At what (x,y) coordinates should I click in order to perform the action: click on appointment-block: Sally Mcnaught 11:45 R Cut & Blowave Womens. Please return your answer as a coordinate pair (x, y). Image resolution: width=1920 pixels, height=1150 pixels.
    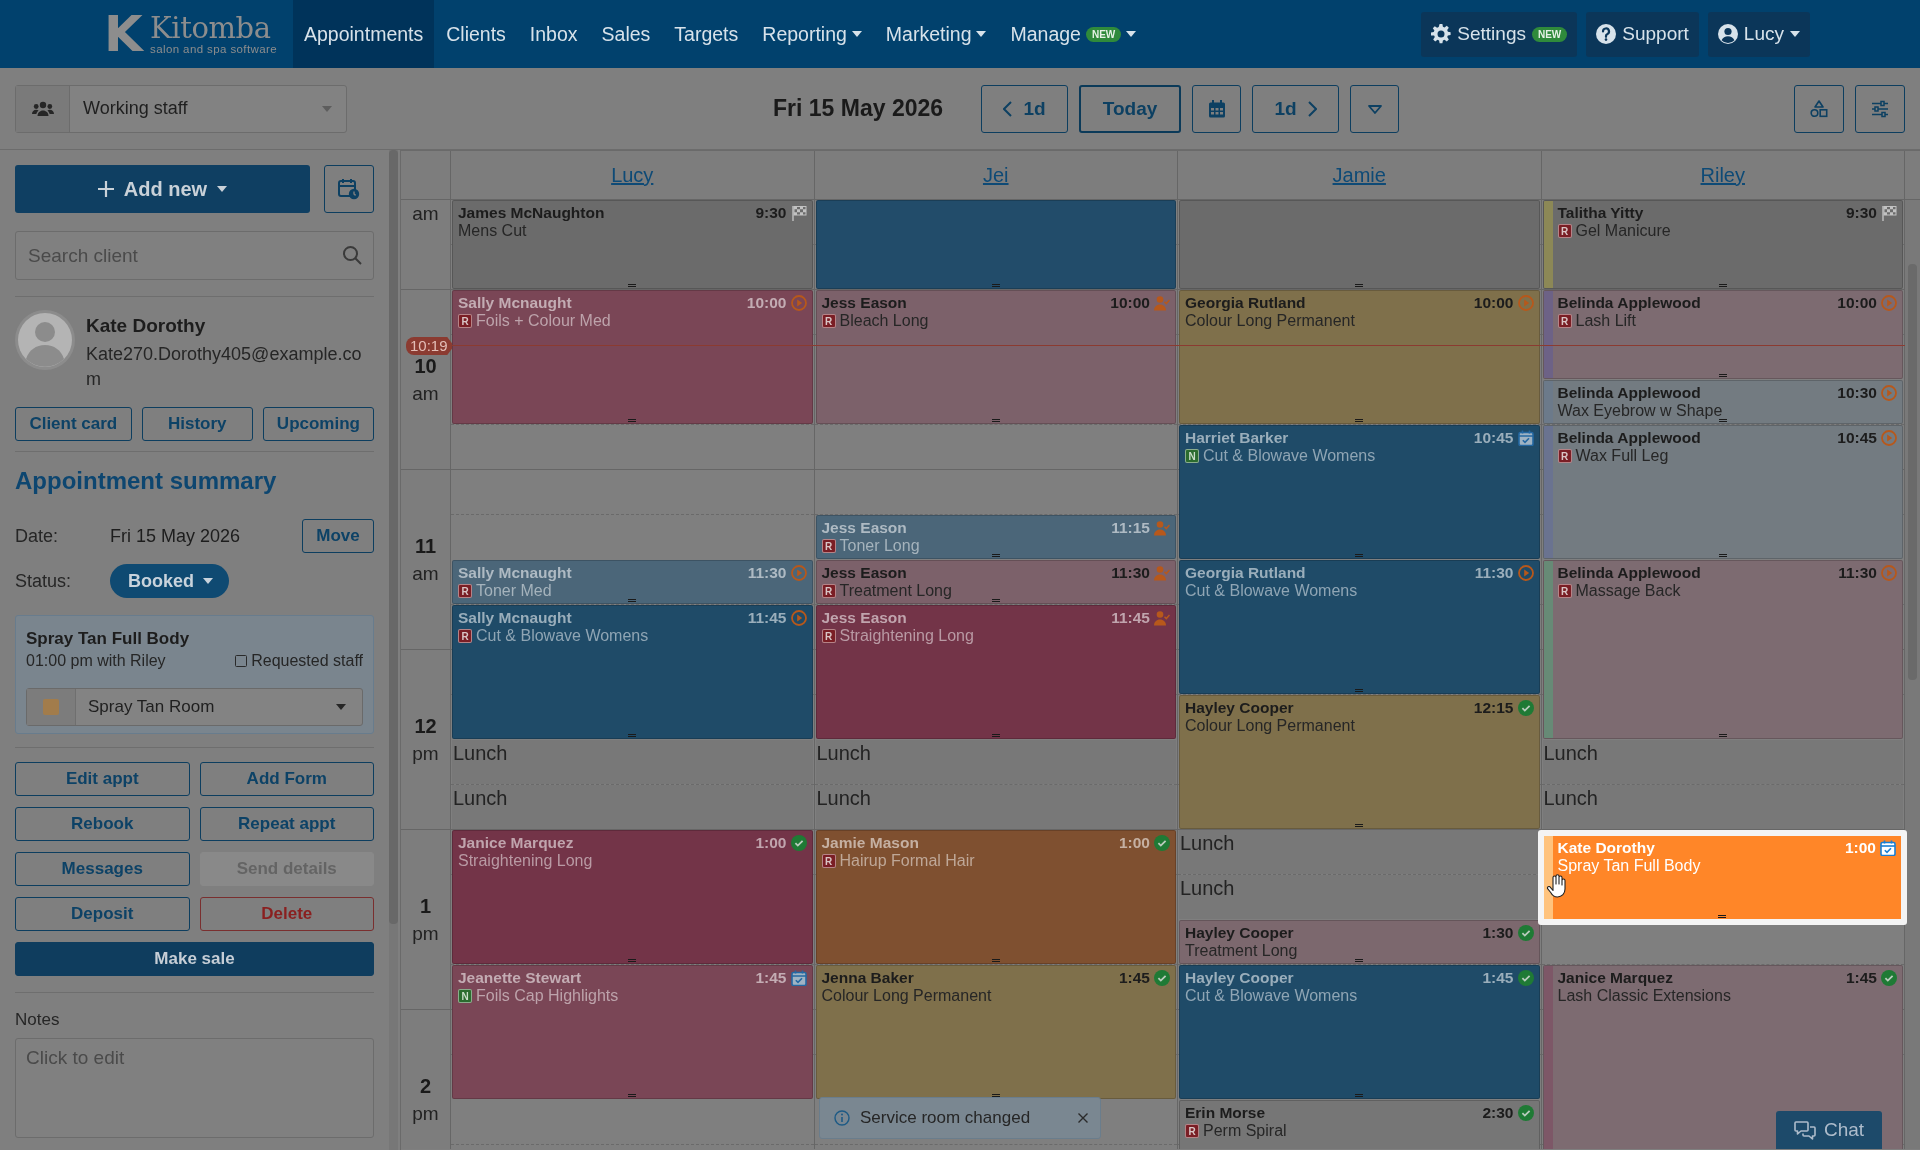
    Looking at the image, I should click on (632, 672).